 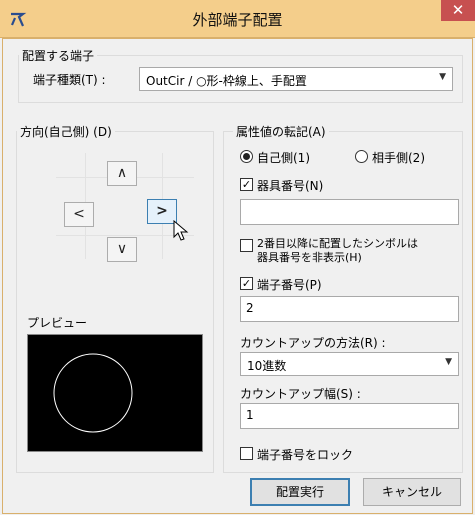 What do you see at coordinates (246, 184) in the screenshot?
I see `device-number-checkbox: ✓` at bounding box center [246, 184].